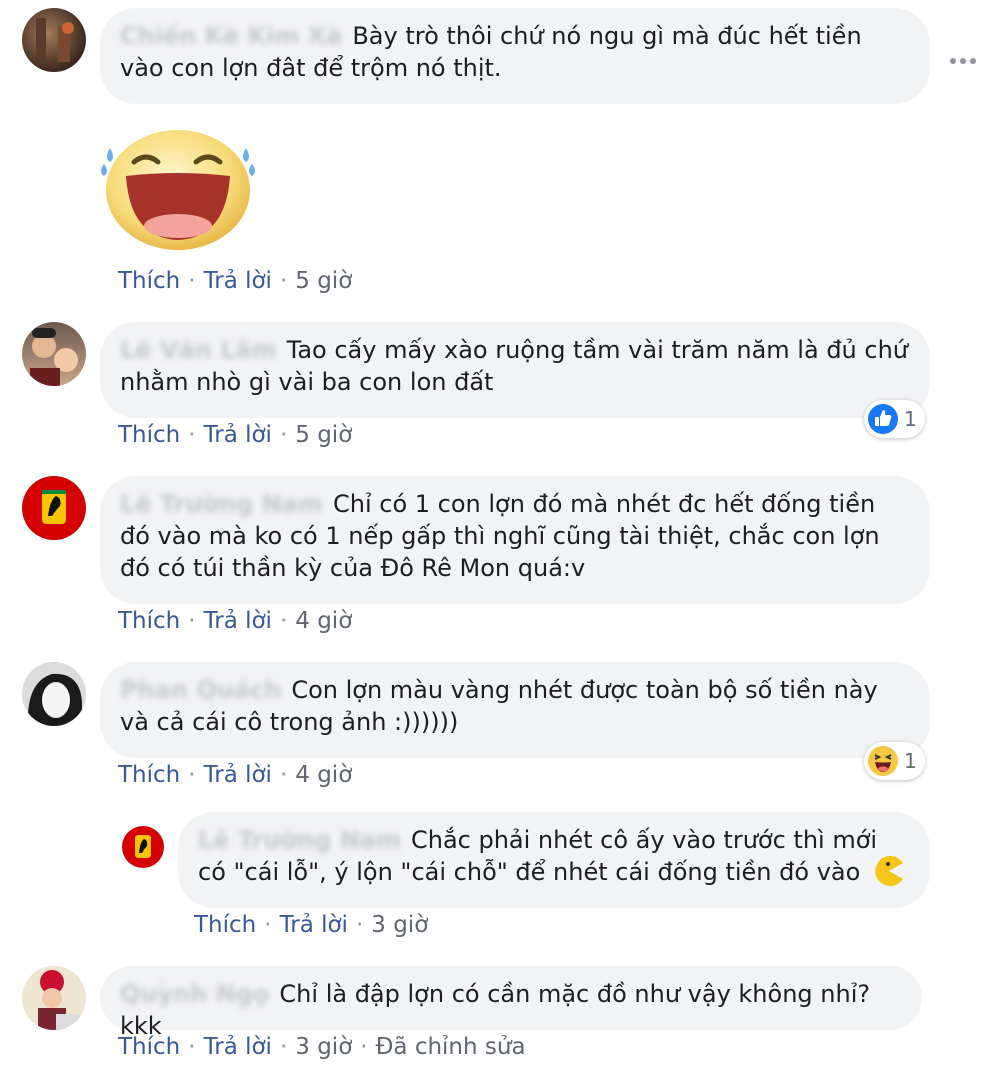  What do you see at coordinates (883, 761) in the screenshot?
I see `haha-reaction-icon` at bounding box center [883, 761].